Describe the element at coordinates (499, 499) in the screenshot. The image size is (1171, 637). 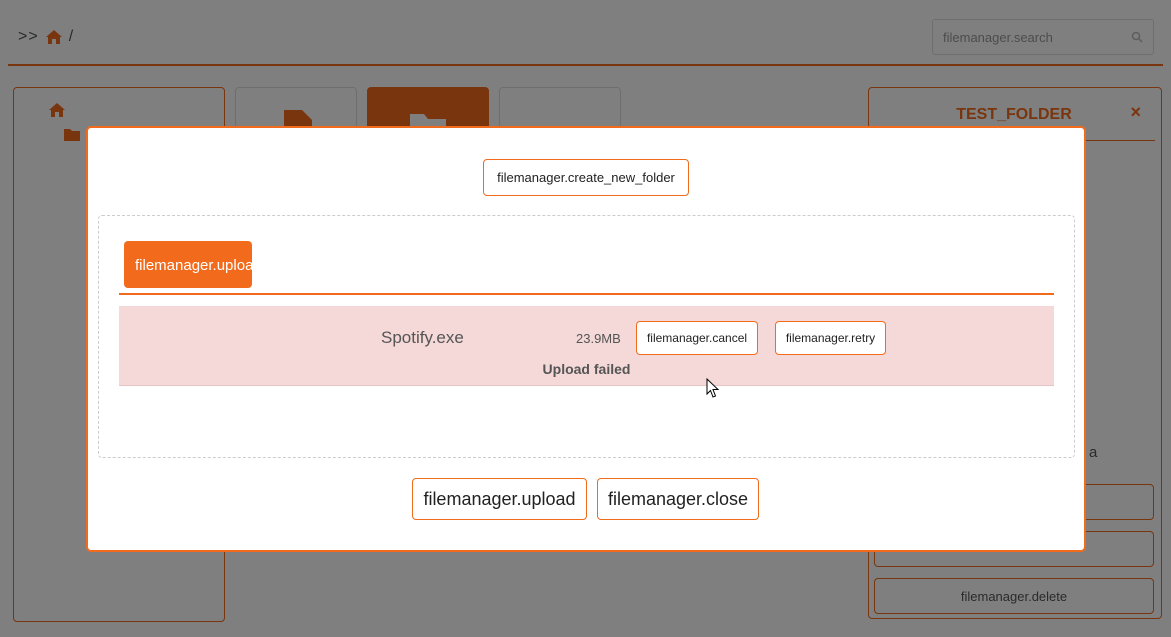
I see `upload-button: filemanager.upload` at that location.